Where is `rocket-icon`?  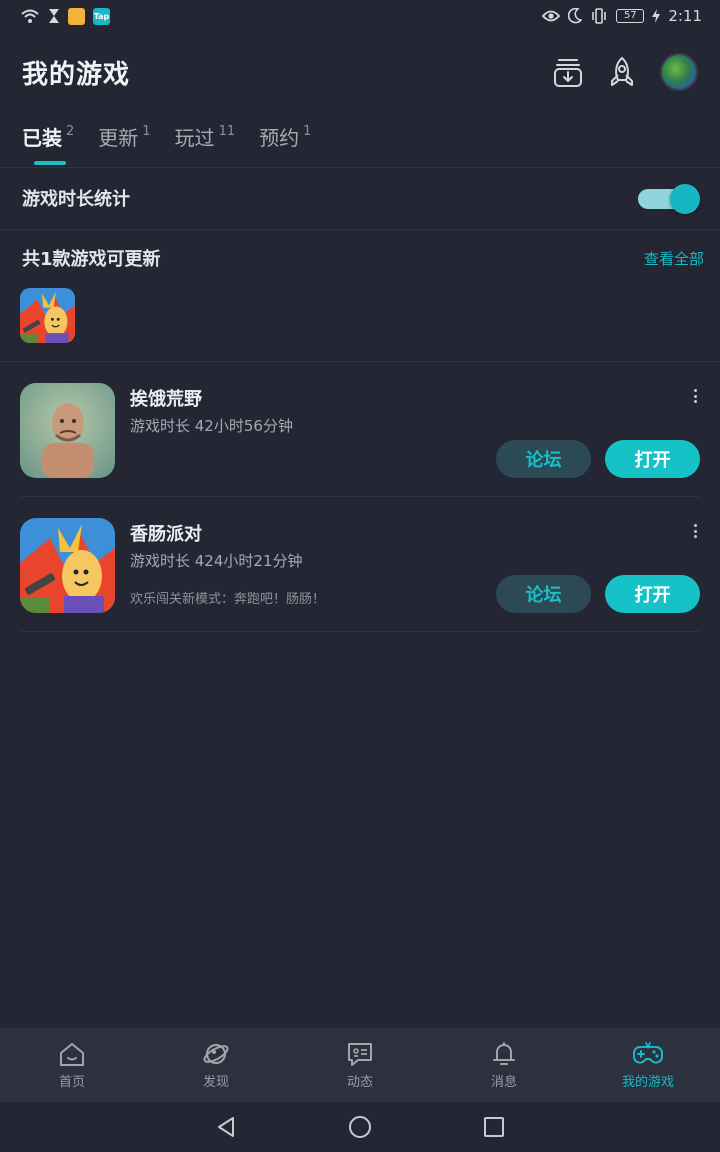
rocket-icon is located at coordinates (622, 71).